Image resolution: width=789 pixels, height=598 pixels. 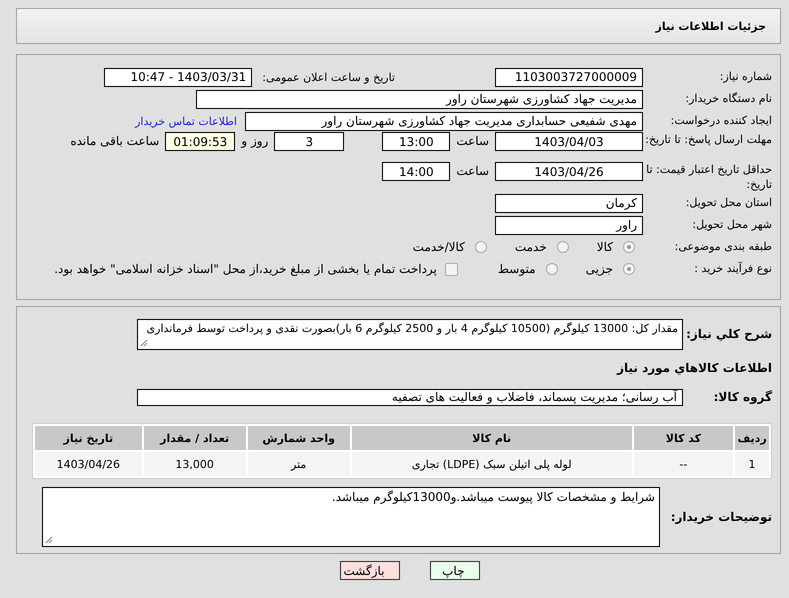 I want to click on field-label: حداقل تاریخ اعتبار قیمت: تا تاریخ:, so click(x=709, y=177).